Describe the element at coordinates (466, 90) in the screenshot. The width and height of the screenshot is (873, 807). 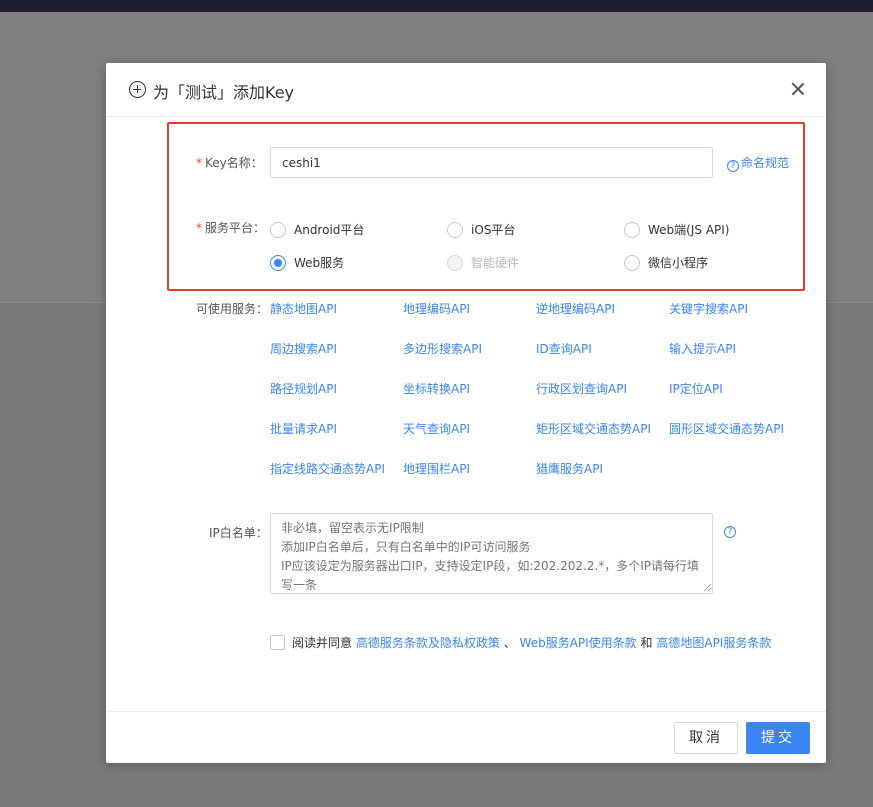
I see `dialog-header: 为「测试」添加Key` at that location.